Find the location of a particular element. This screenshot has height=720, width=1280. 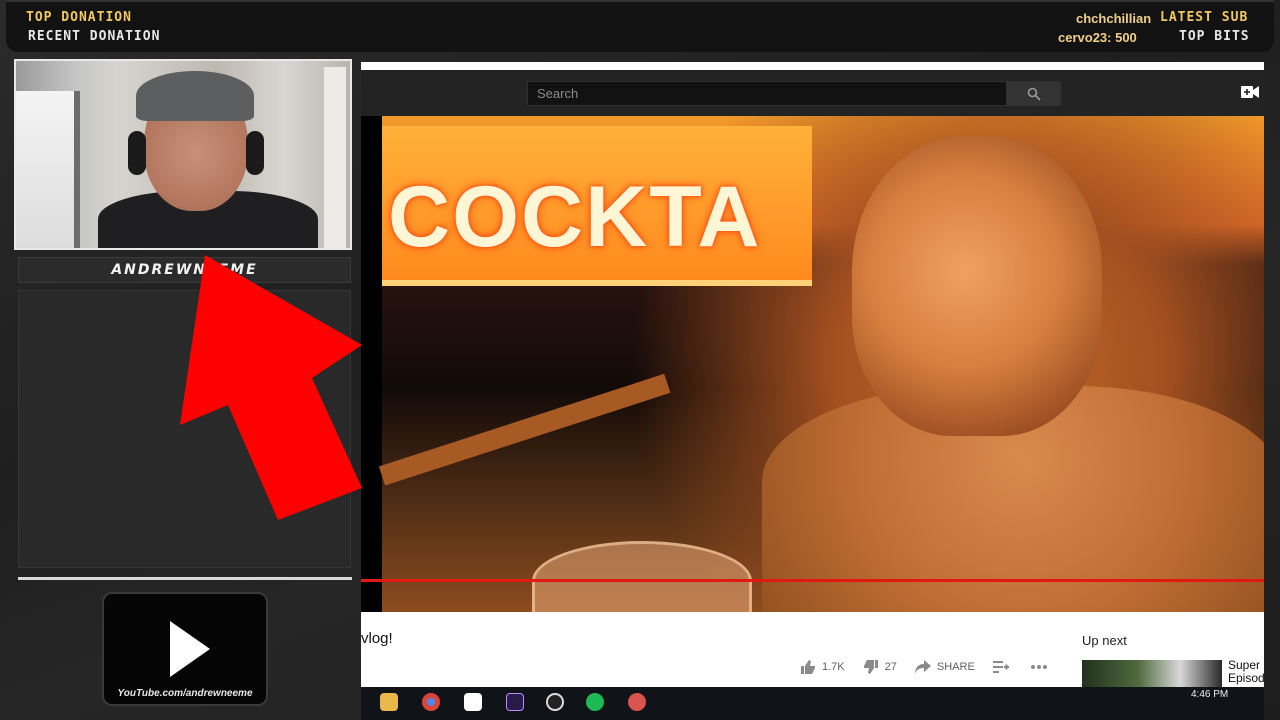

video-title: vlog! is located at coordinates (377, 638).